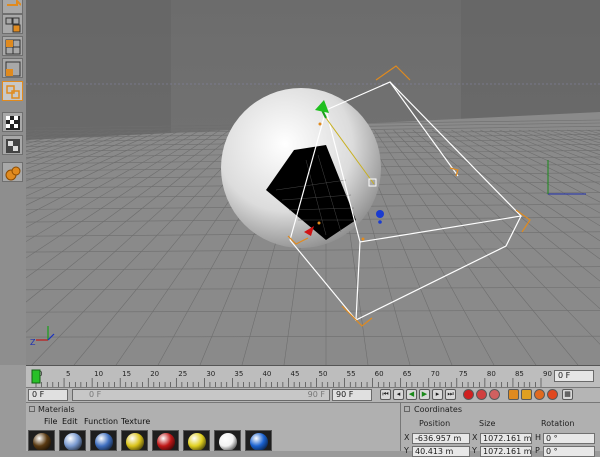  Describe the element at coordinates (56, 409) in the screenshot. I see `materials-title: Materials` at that location.